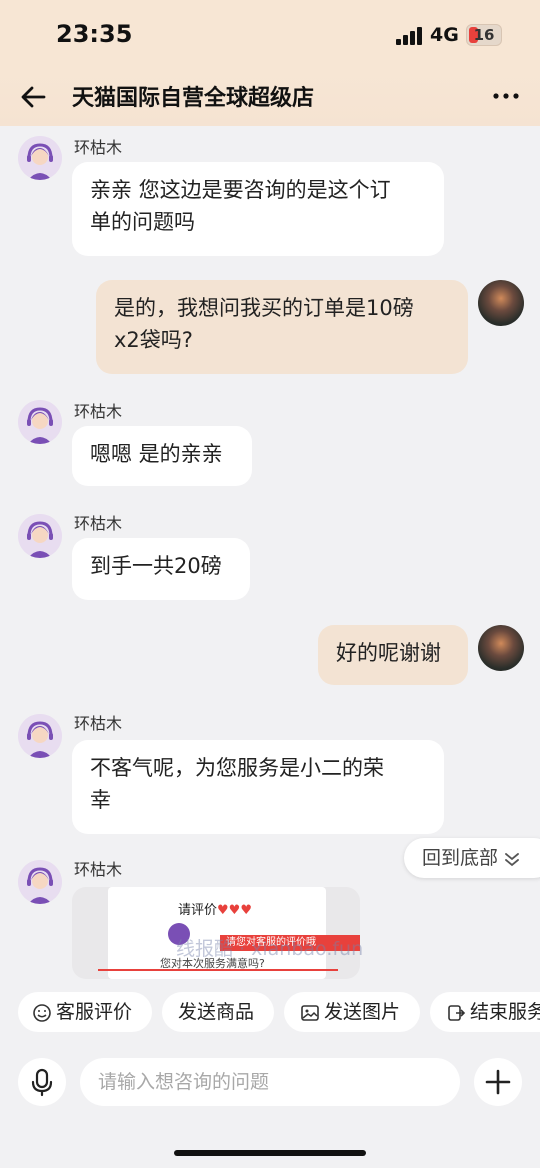 This screenshot has width=540, height=1168. Describe the element at coordinates (505, 1012) in the screenshot. I see `chip-label: 结束服务` at that location.